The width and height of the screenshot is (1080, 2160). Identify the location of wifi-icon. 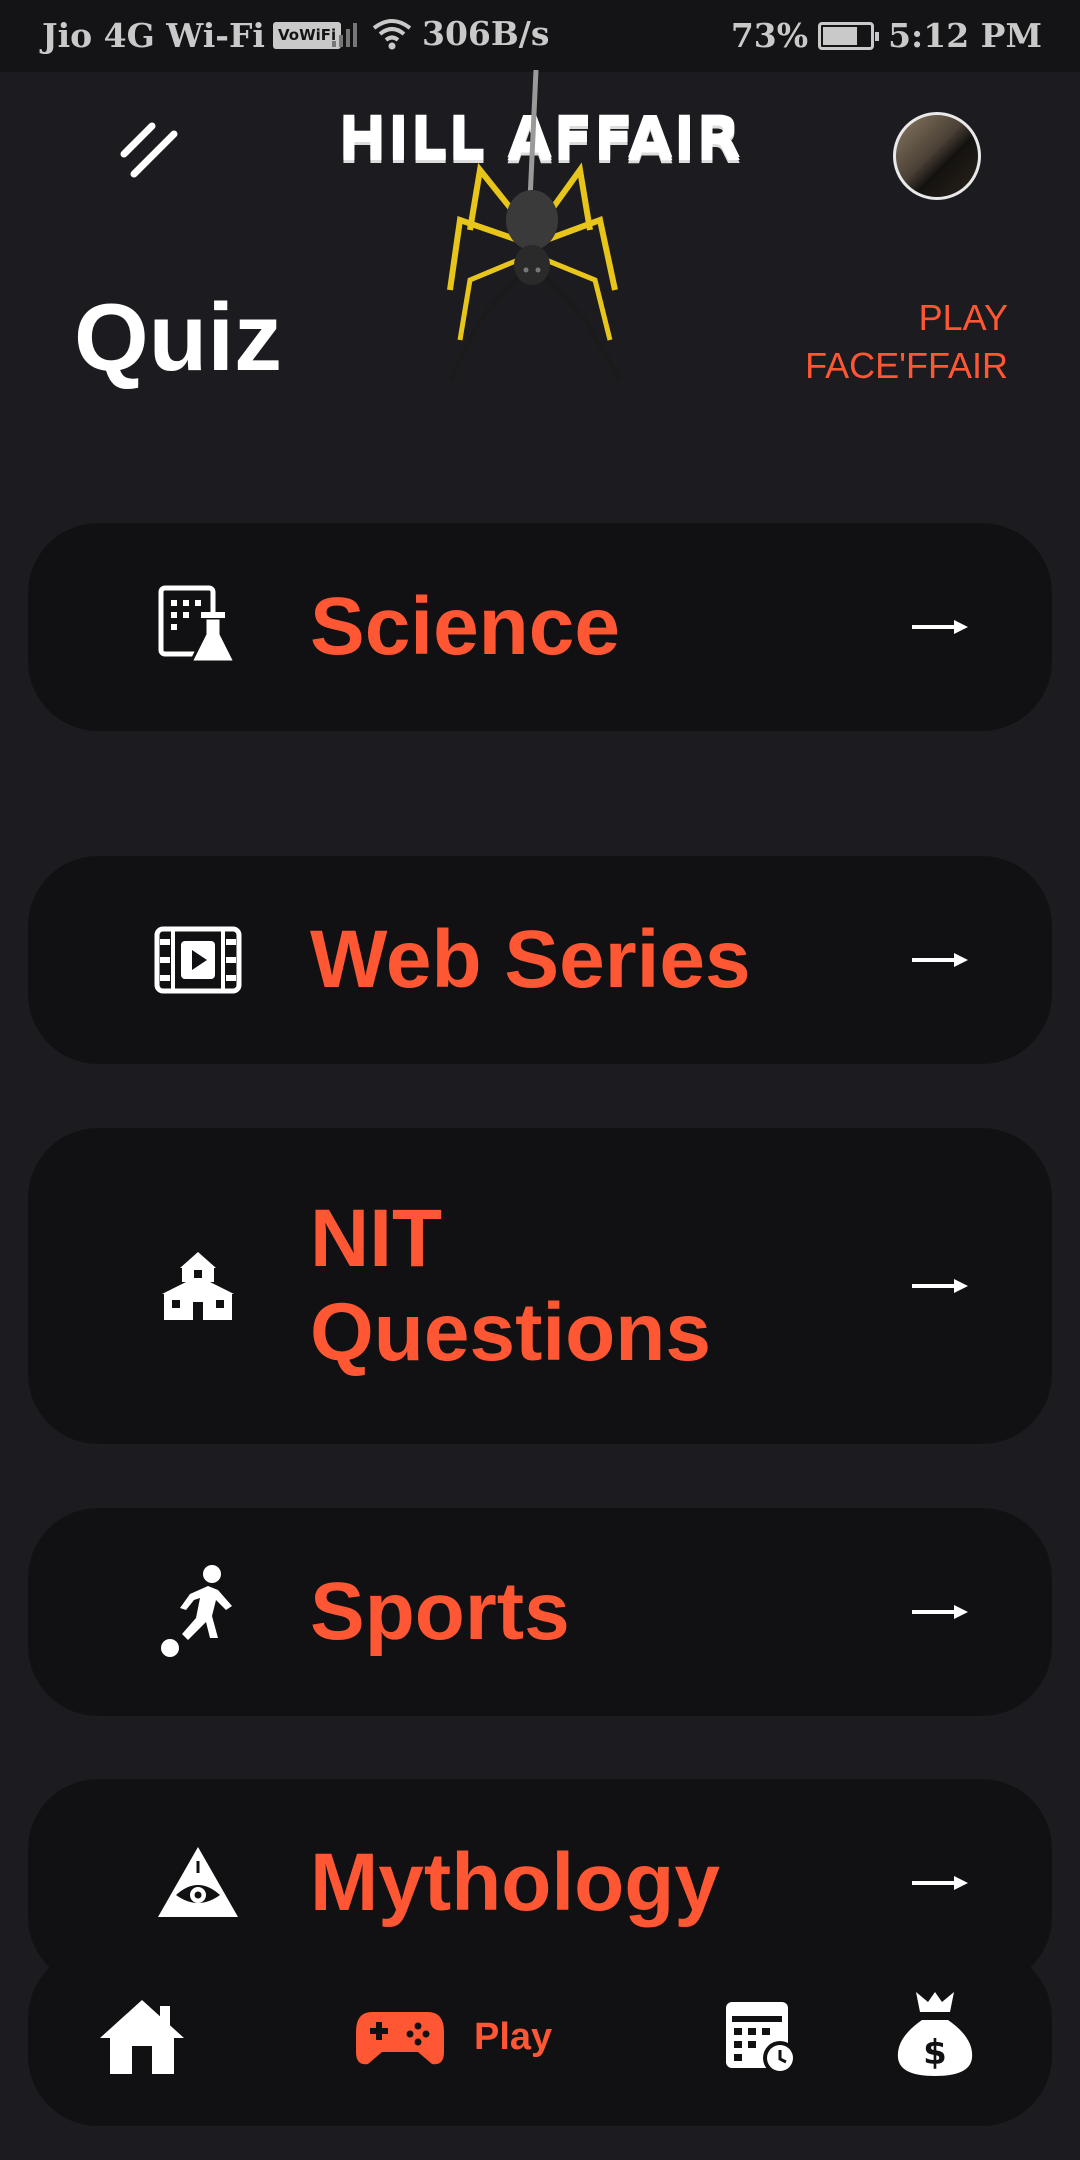
(392, 33).